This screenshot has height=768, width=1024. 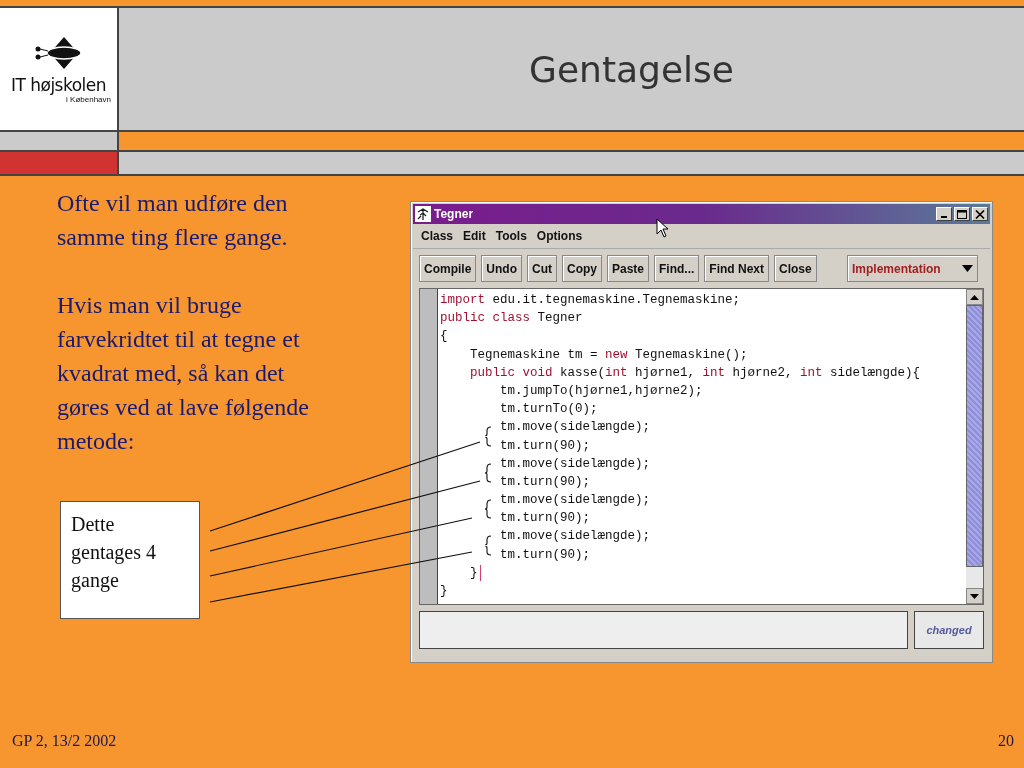 I want to click on close-icon, so click(x=980, y=214).